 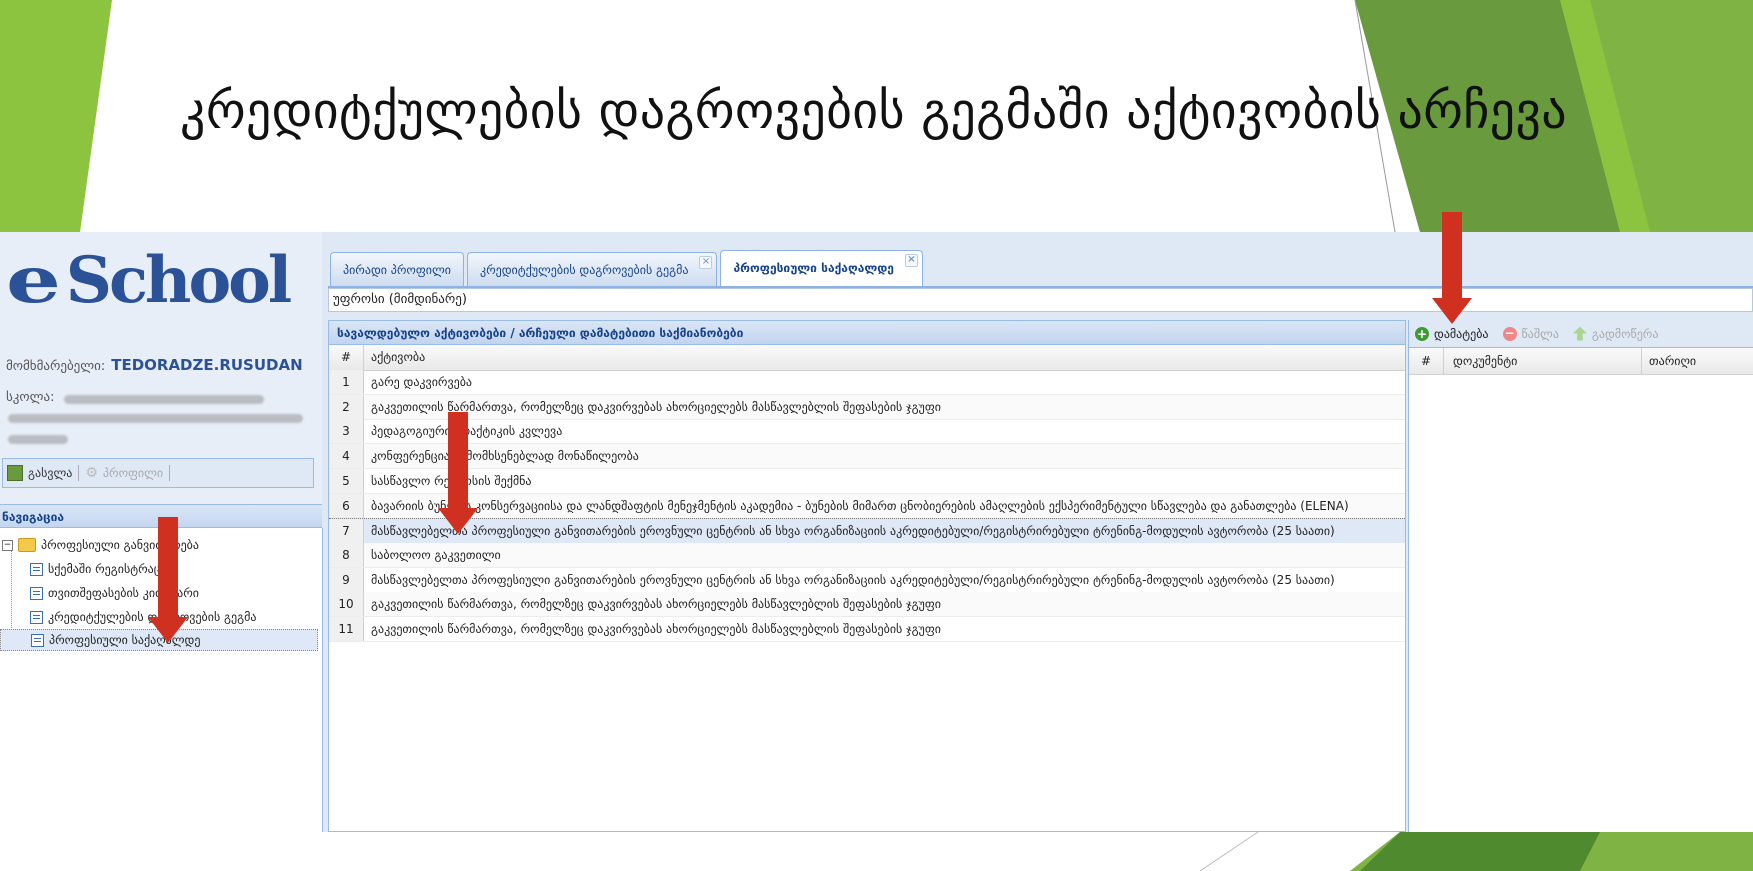 What do you see at coordinates (346, 531) in the screenshot?
I see `row-number: 7` at bounding box center [346, 531].